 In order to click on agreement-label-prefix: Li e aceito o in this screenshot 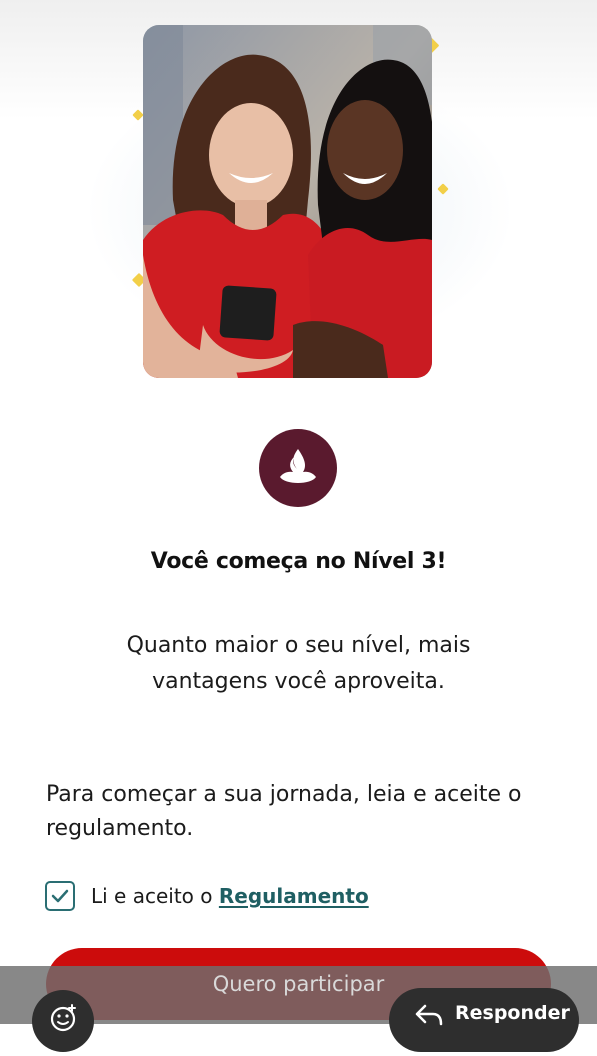, I will do `click(152, 896)`.